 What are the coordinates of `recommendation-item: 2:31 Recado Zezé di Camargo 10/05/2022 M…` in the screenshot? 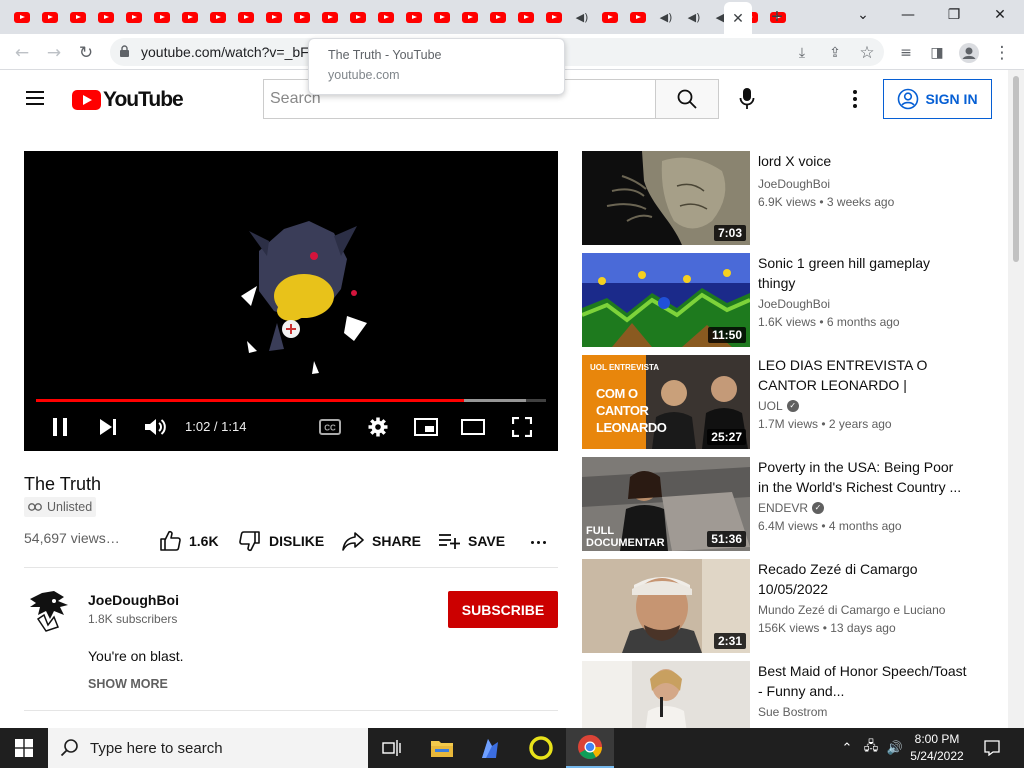 It's located at (782, 606).